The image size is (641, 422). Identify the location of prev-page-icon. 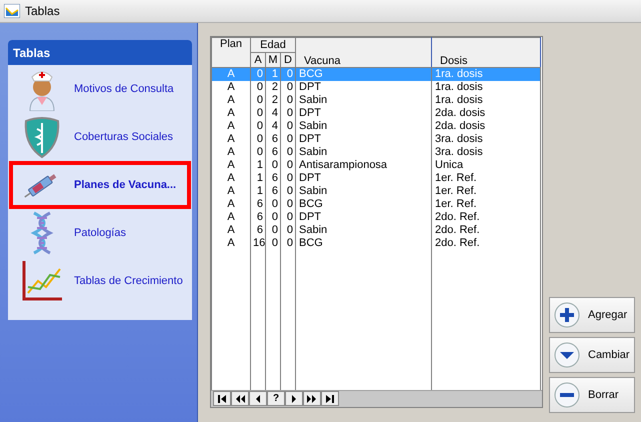
(240, 398).